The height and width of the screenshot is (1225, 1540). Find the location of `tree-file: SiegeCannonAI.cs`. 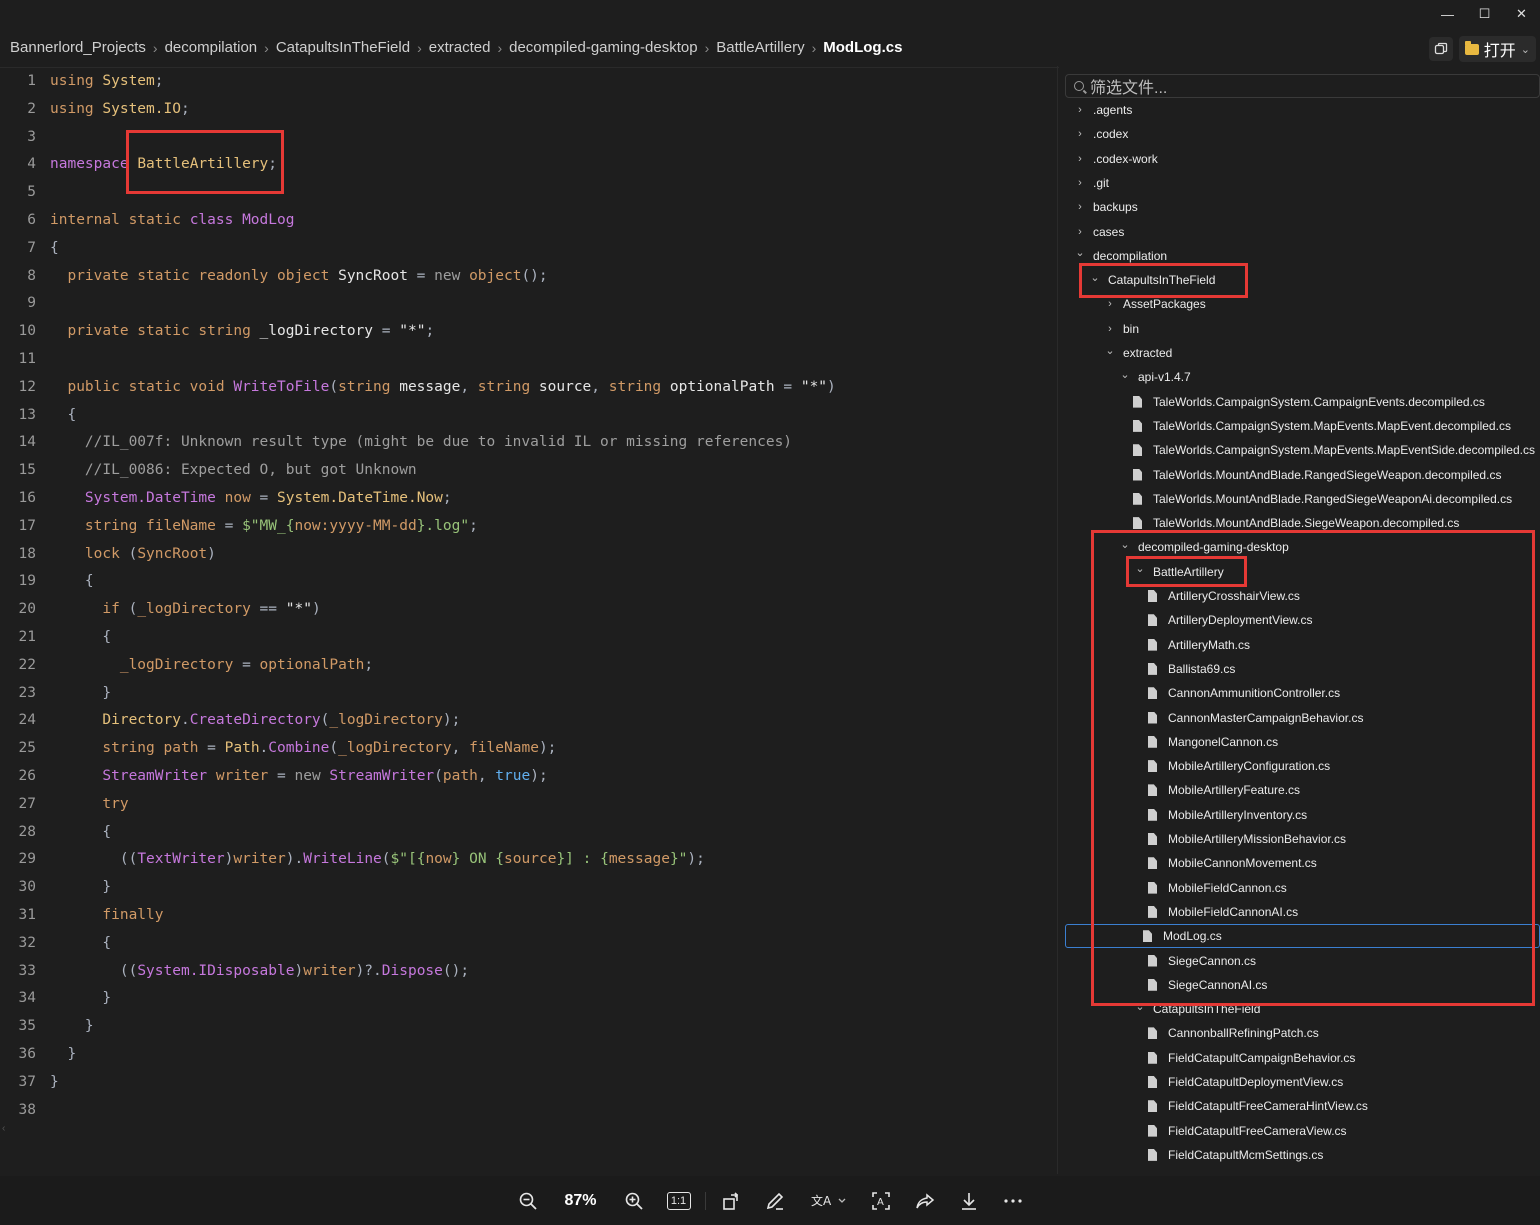

tree-file: SiegeCannonAI.cs is located at coordinates (1207, 985).